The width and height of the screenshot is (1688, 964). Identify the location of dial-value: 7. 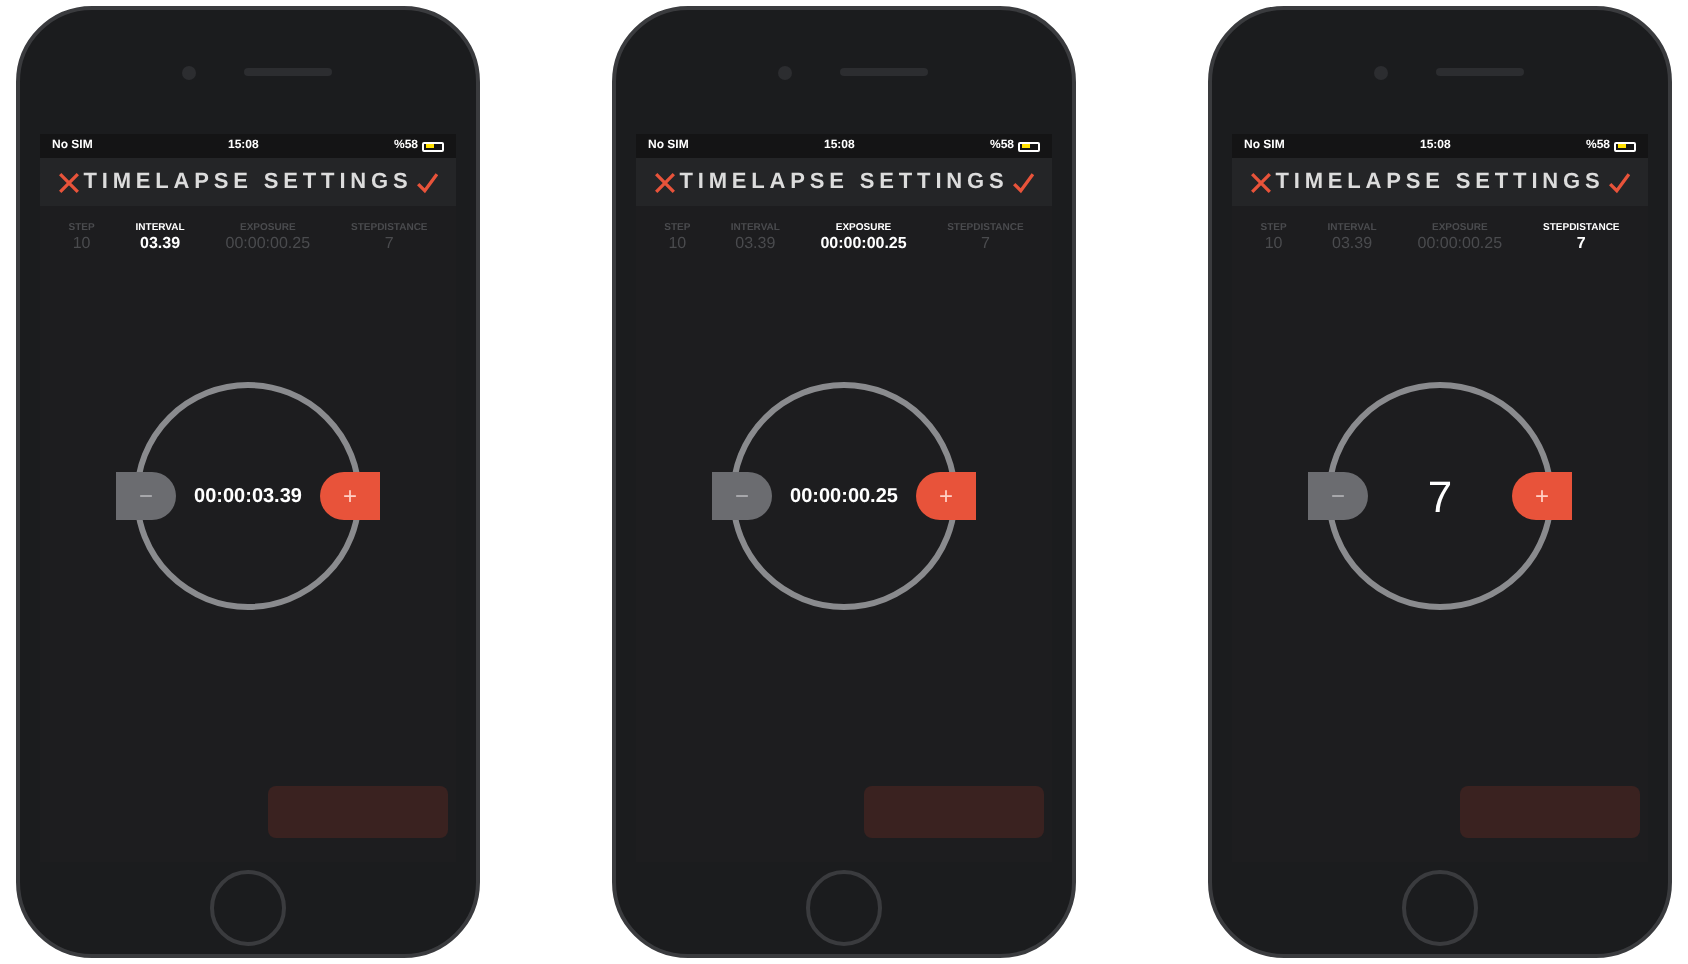
(1440, 497).